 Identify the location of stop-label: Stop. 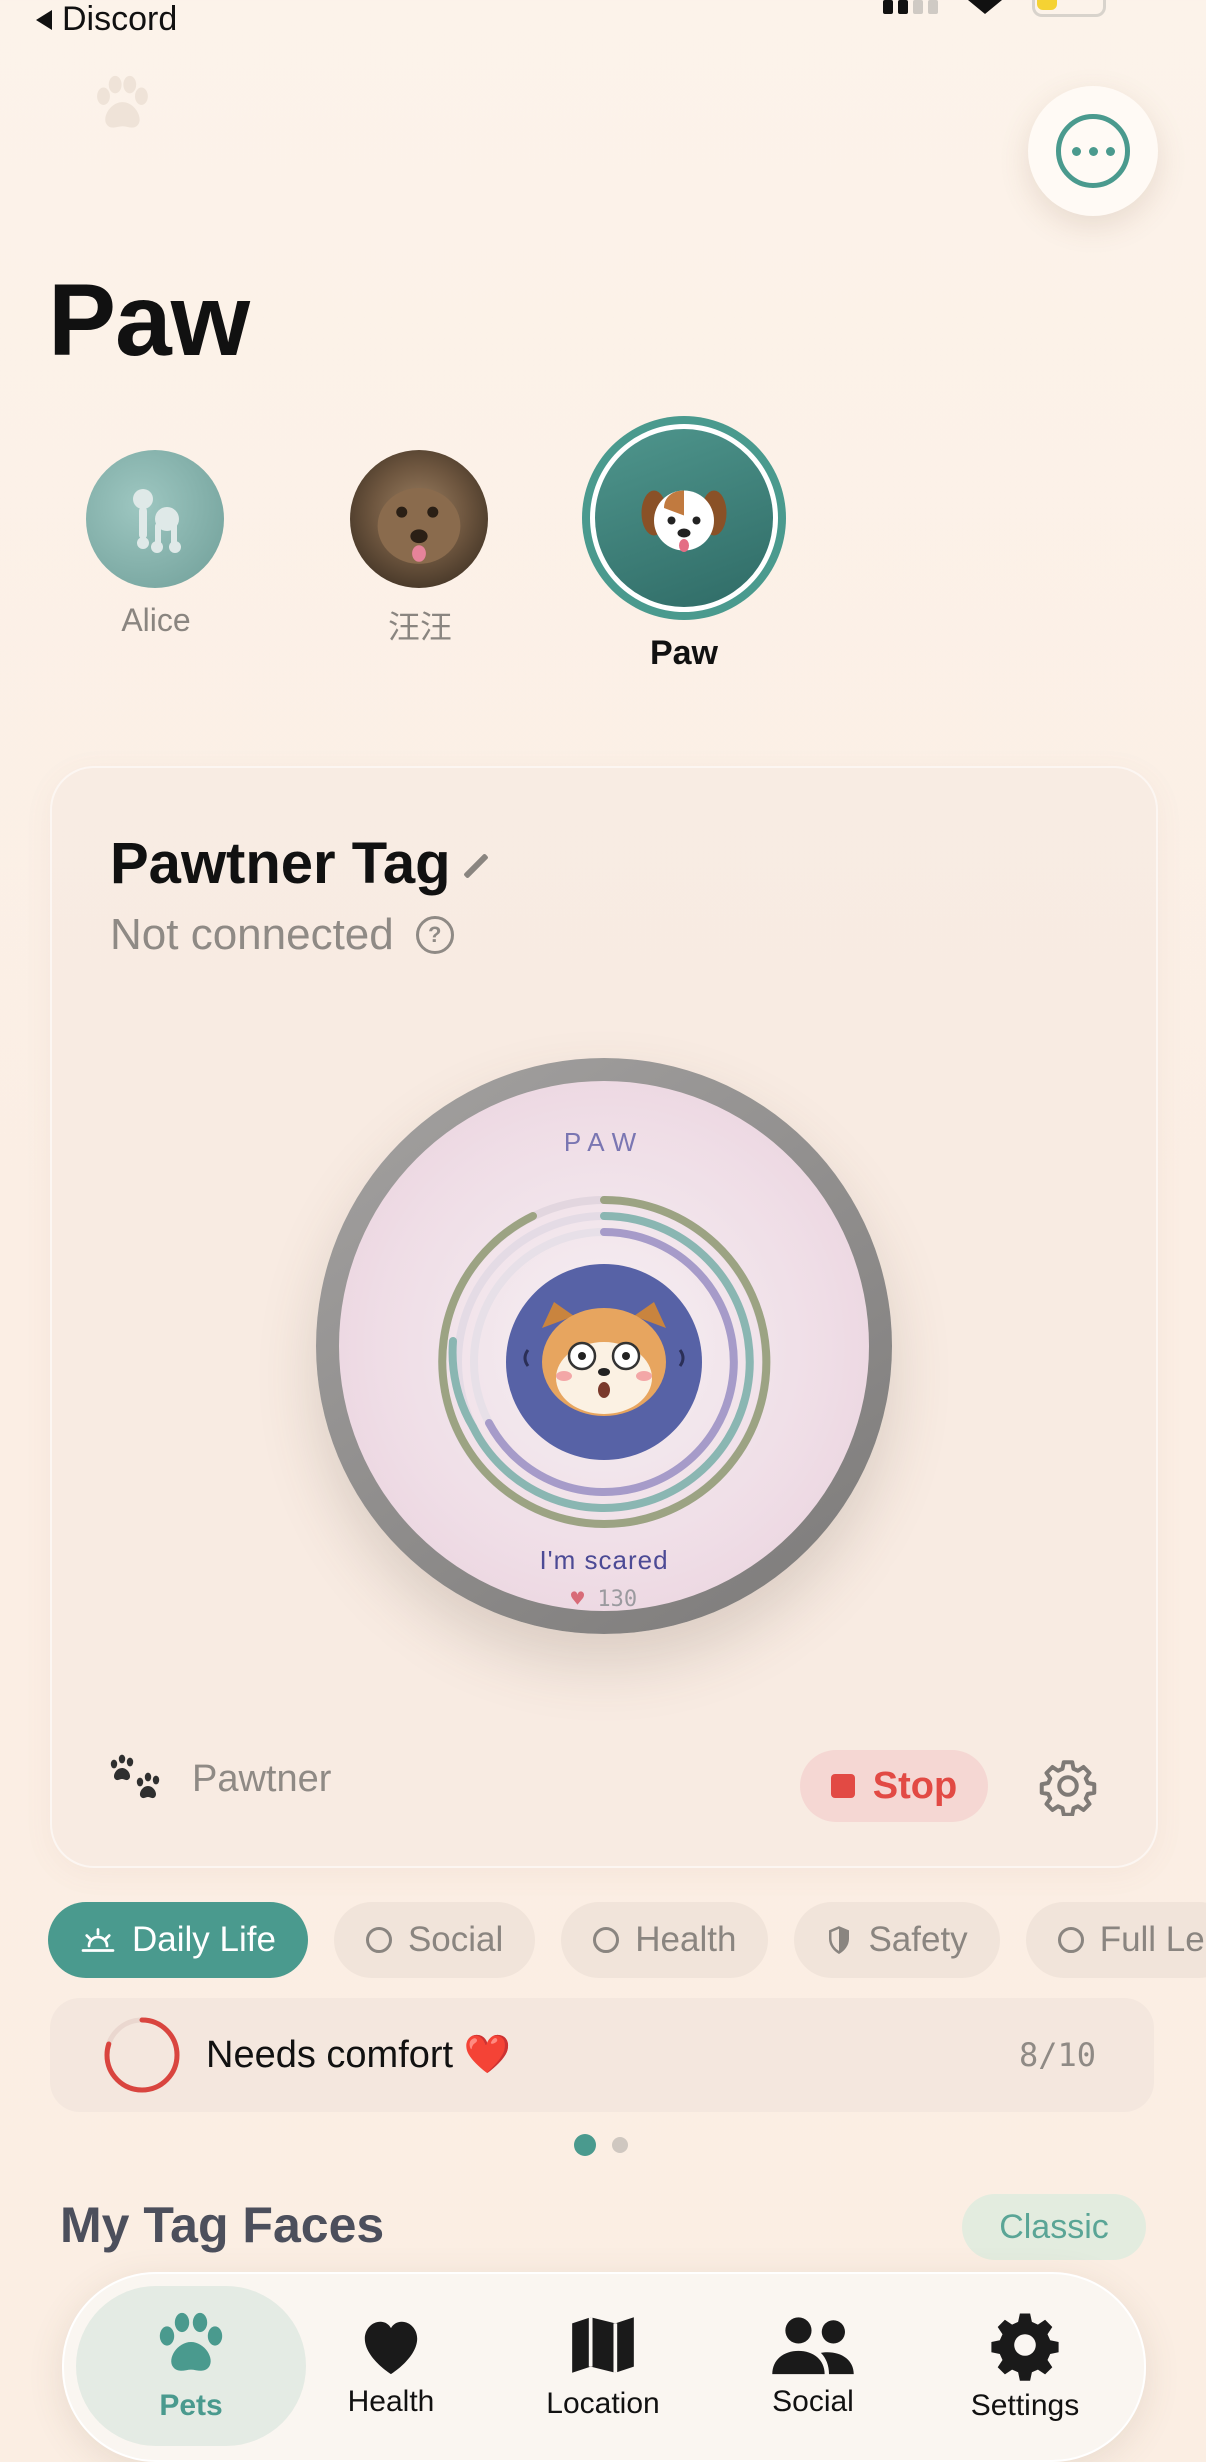
(915, 1785).